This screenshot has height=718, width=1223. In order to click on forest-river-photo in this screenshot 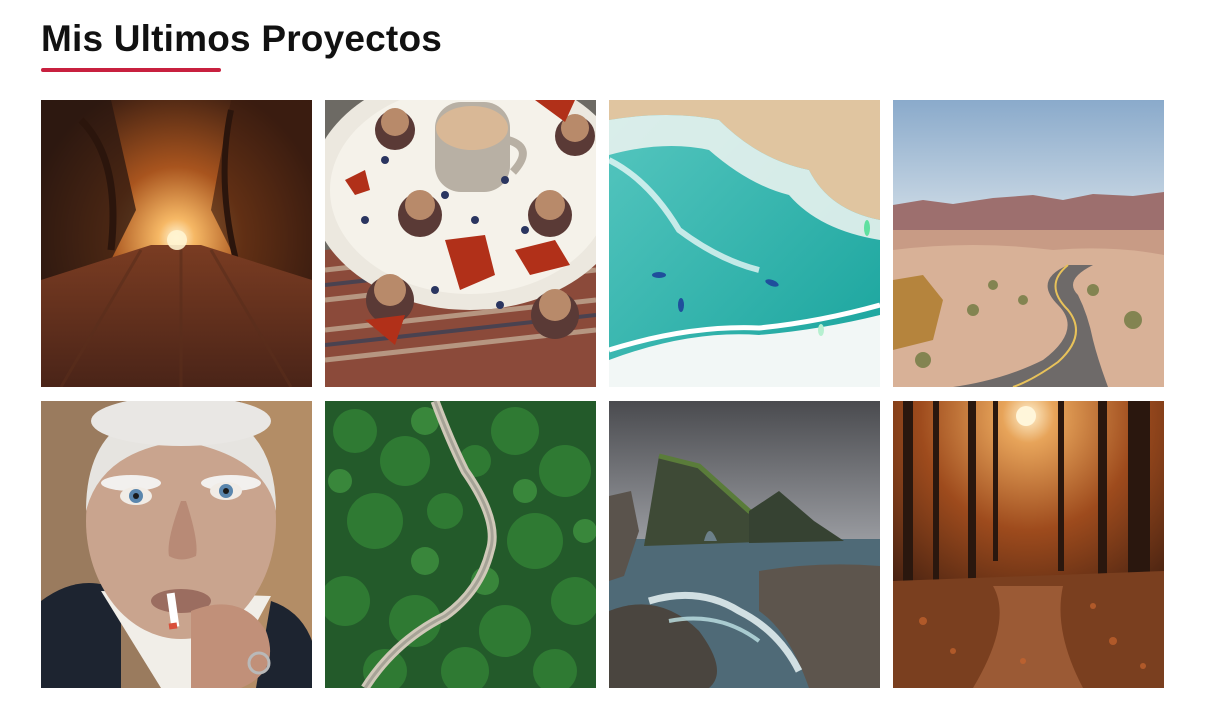, I will do `click(460, 544)`.